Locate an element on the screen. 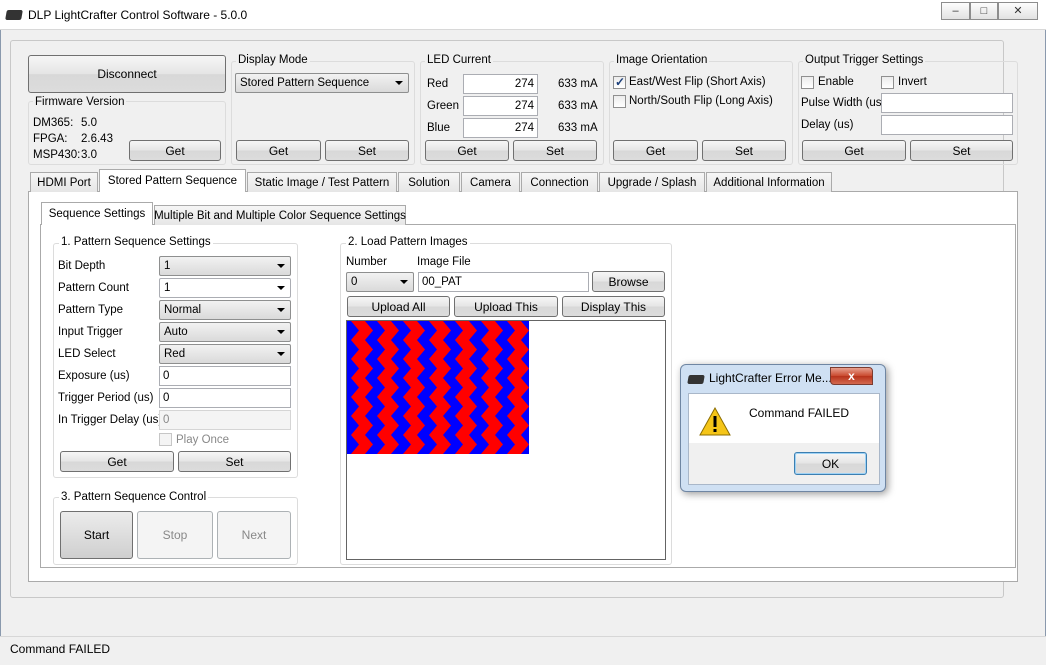 This screenshot has width=1046, height=665. led-select-value: Red is located at coordinates (175, 354).